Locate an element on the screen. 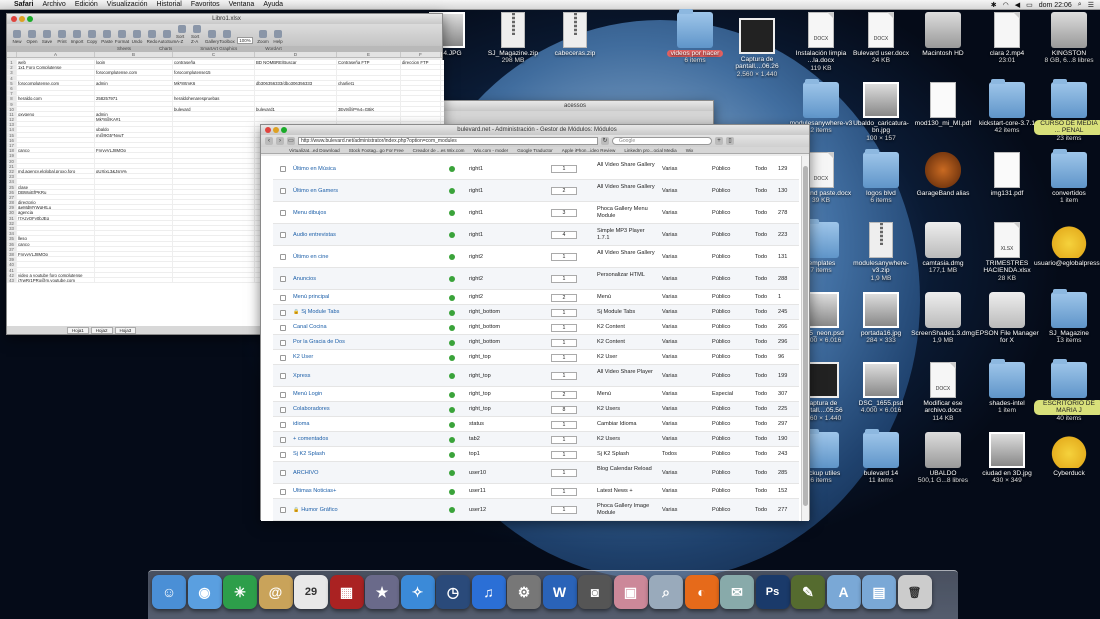  module-title-link: Canal Cocina is located at coordinates (310, 327).